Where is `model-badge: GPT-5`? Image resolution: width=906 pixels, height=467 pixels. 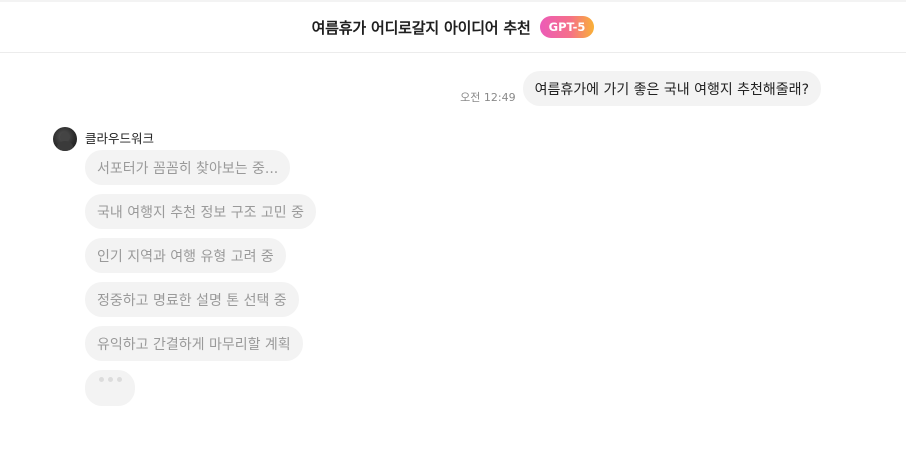 model-badge: GPT-5 is located at coordinates (567, 27).